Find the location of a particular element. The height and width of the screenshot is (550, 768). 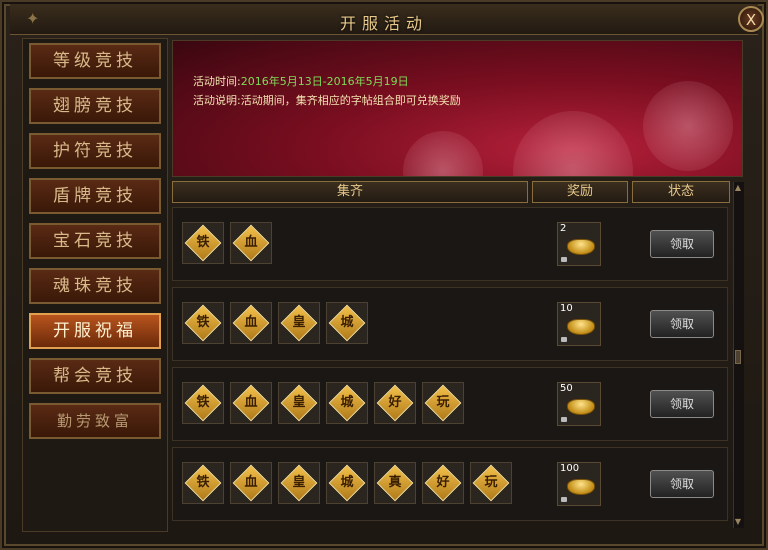

sidebar-item-gem: 宝石竞技 is located at coordinates (95, 241).